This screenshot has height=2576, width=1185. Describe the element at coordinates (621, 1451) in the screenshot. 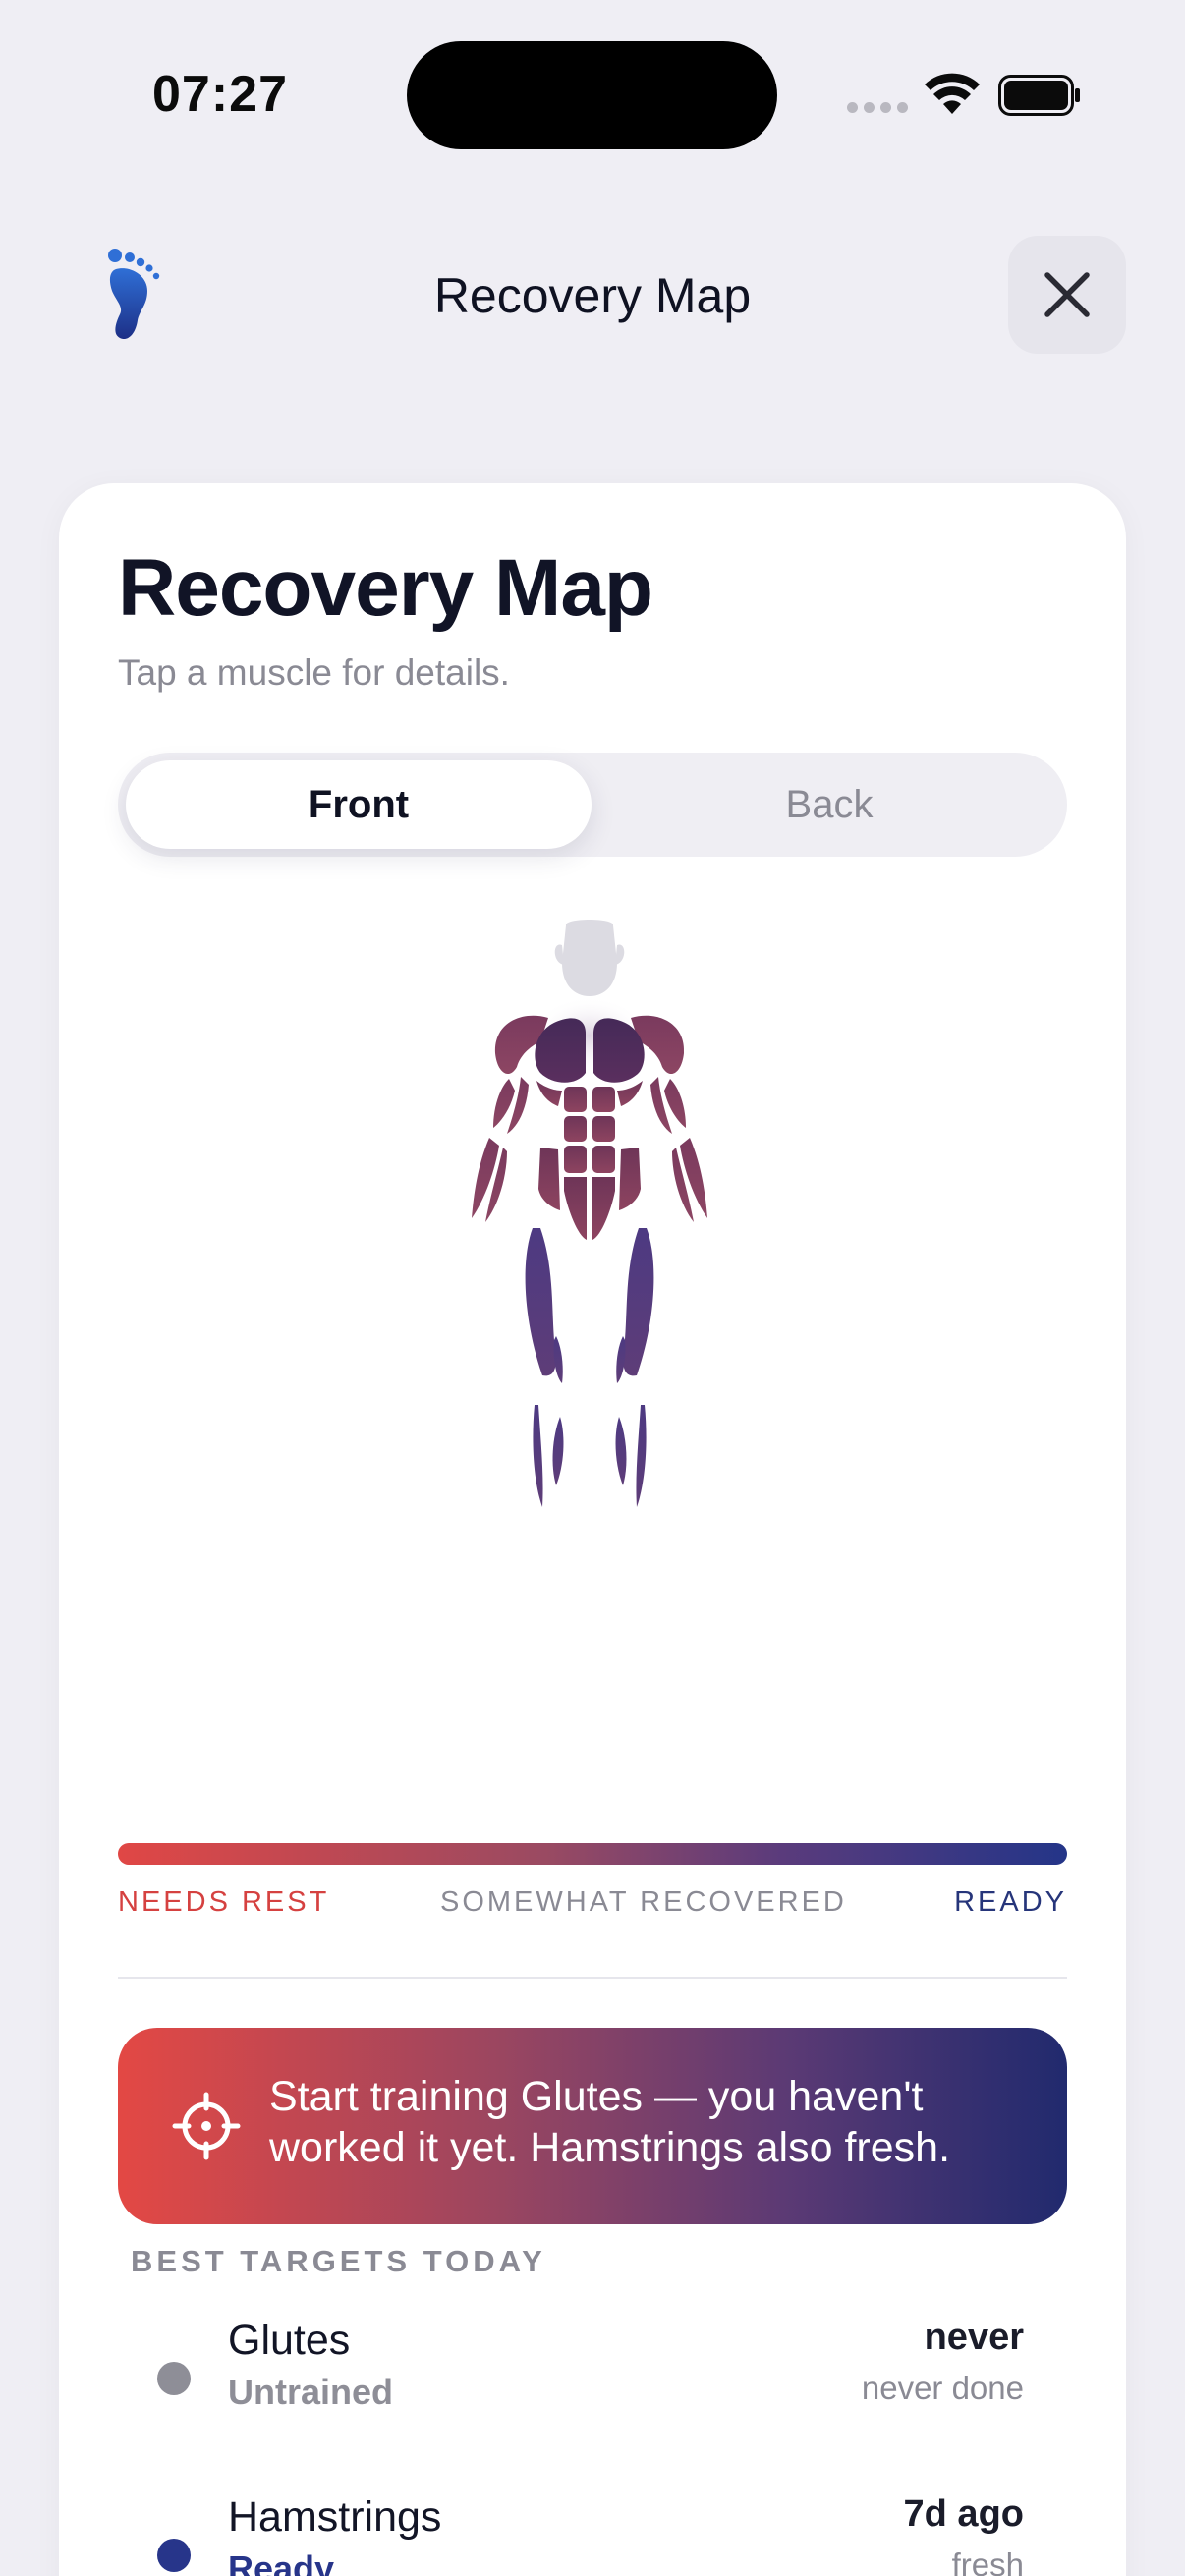

I see `muscle-right-calf` at that location.